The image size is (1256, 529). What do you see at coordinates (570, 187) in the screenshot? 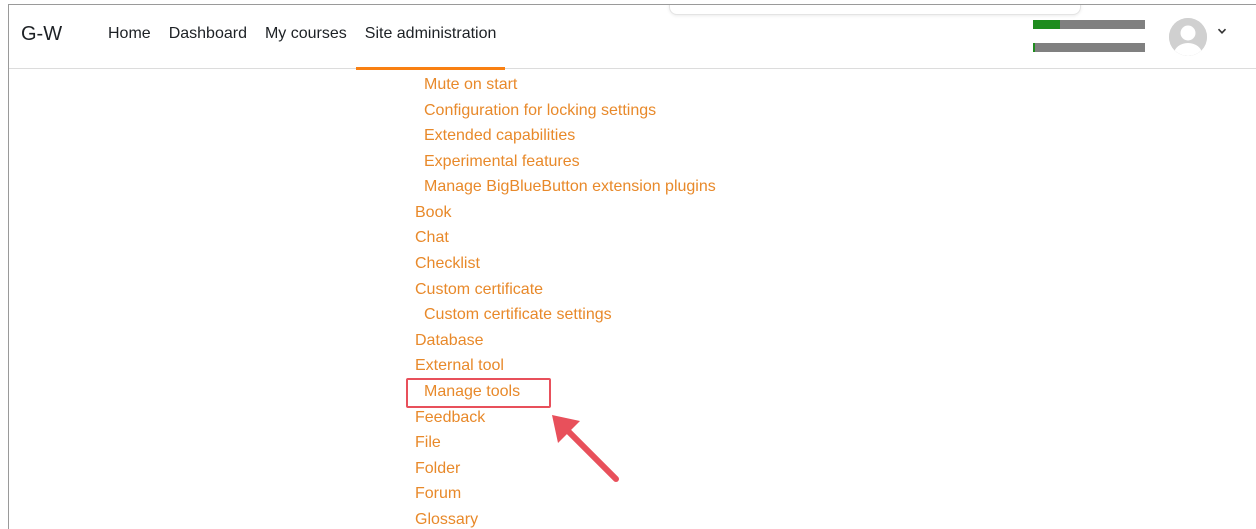
I see `tree-link-bbb-extension-plugins: Manage BigBlueButton extension plugins` at bounding box center [570, 187].